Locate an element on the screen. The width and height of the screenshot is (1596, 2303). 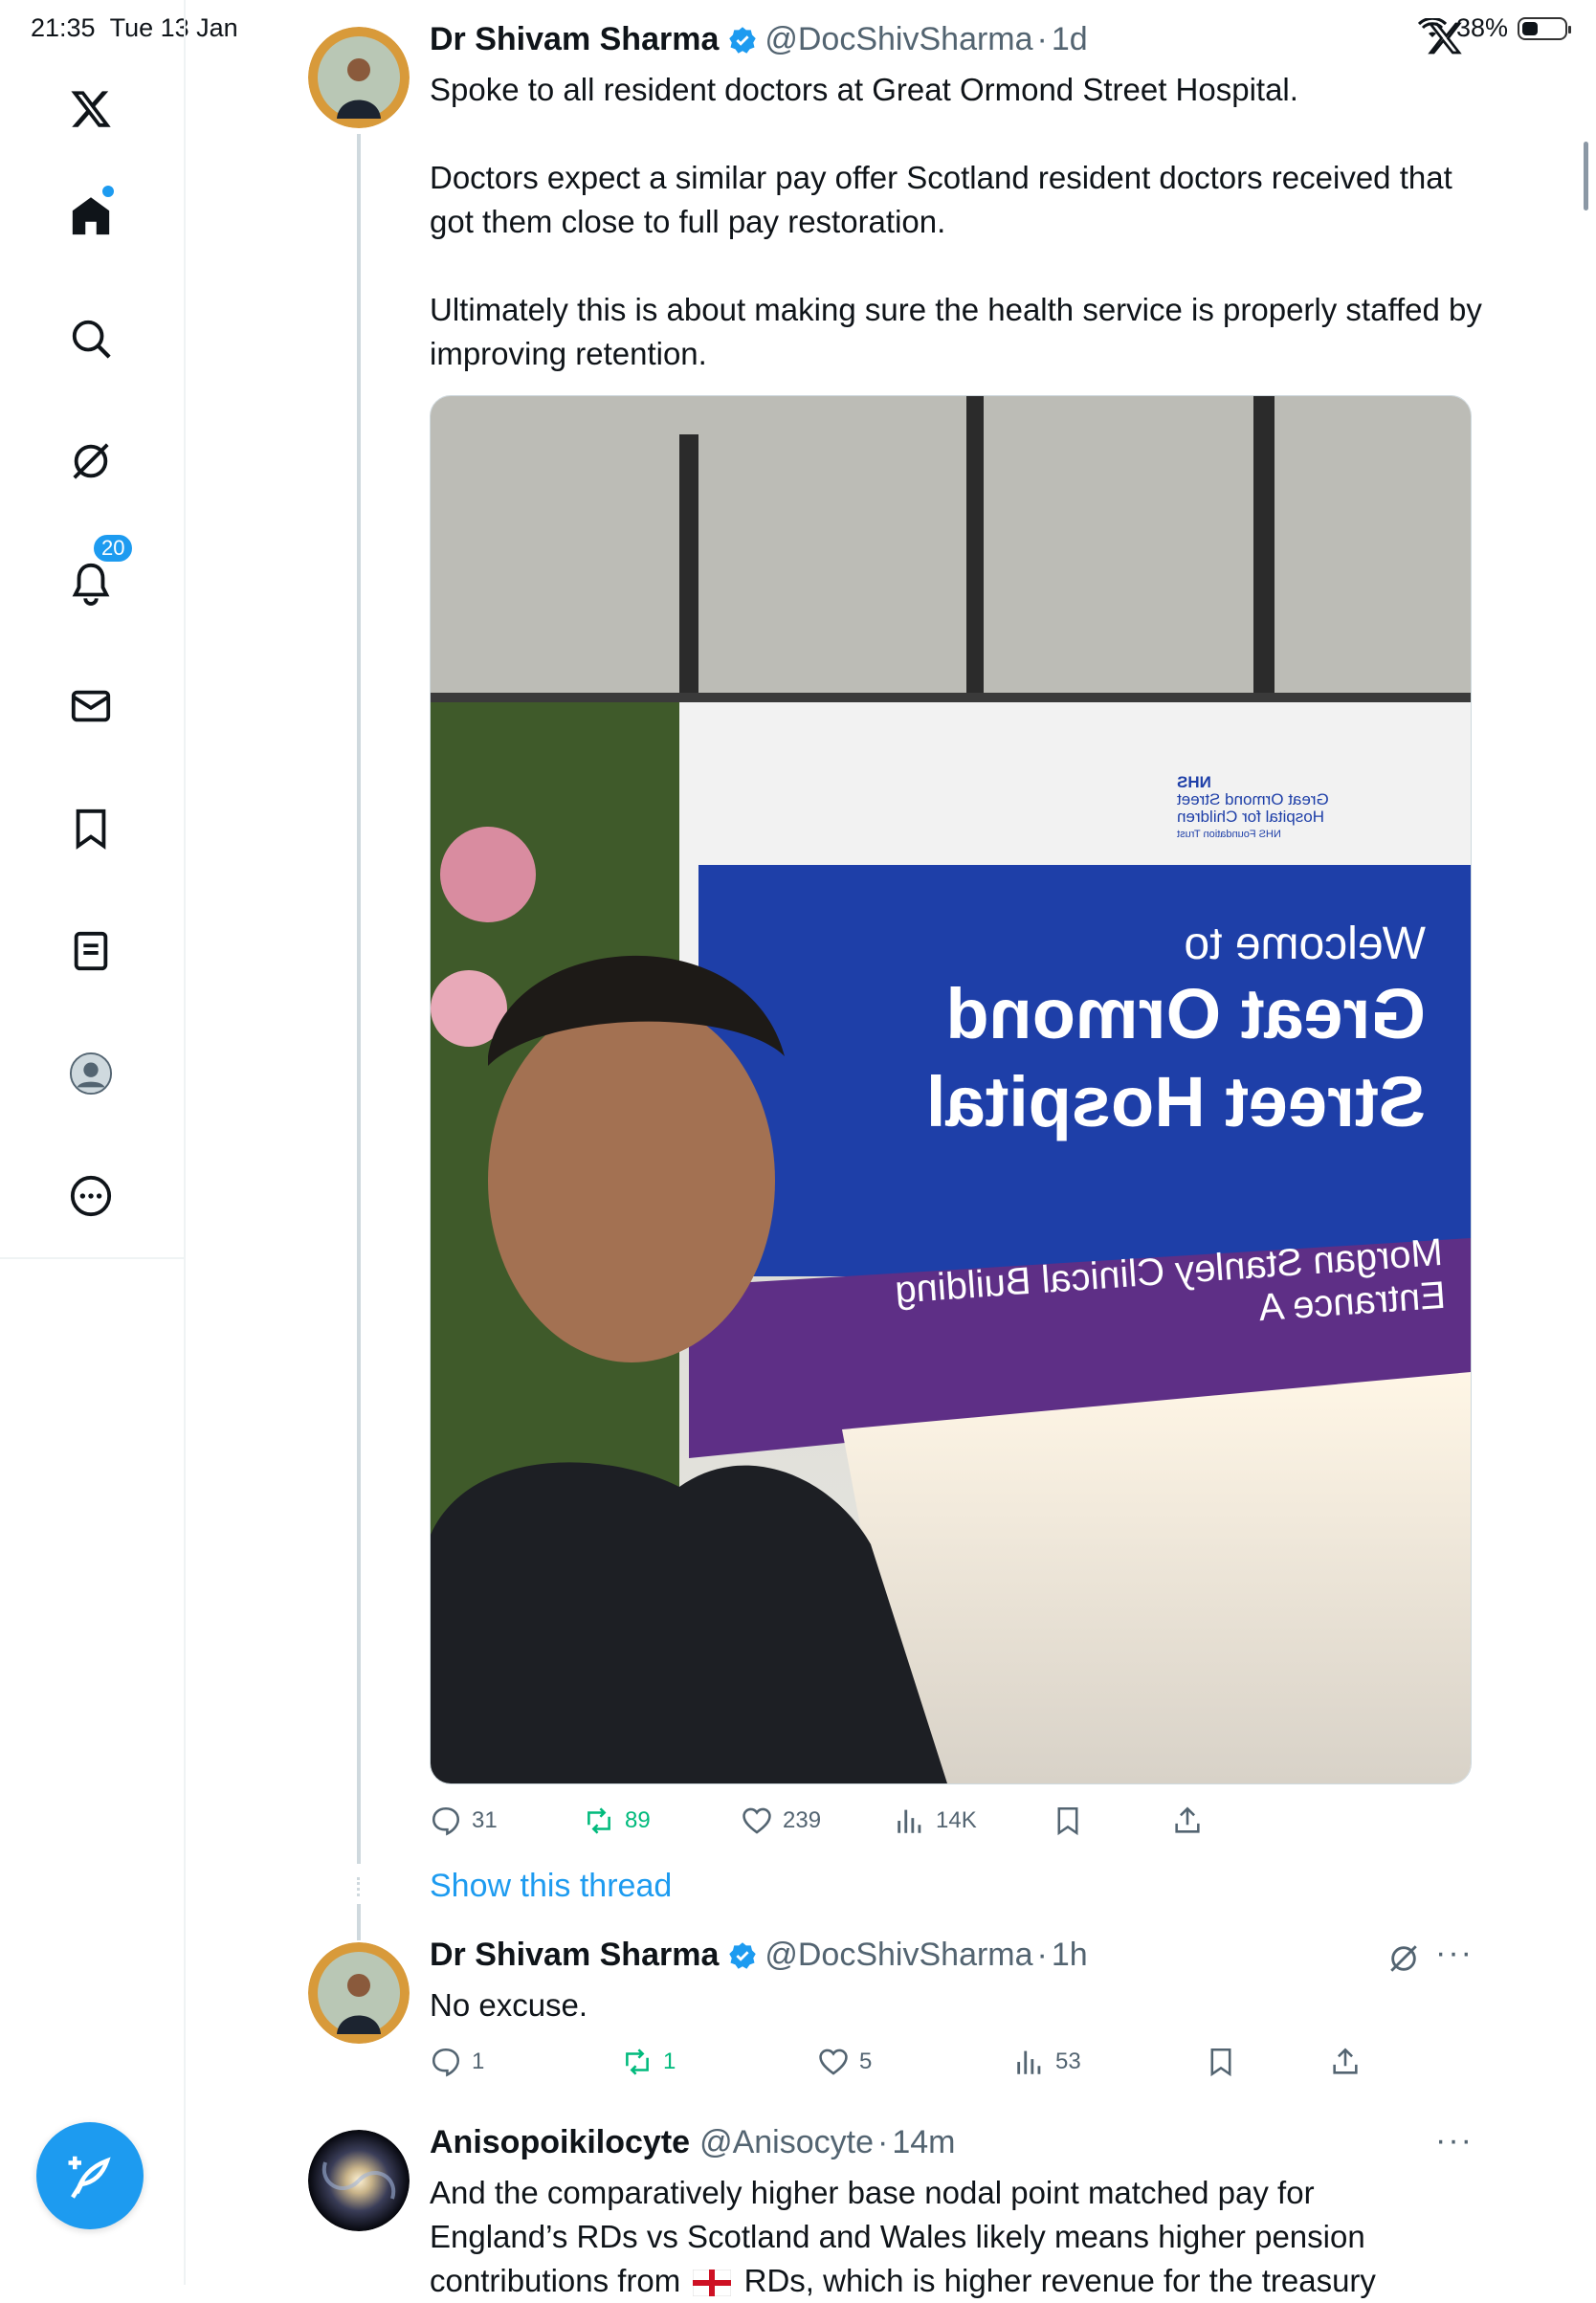
bell-icon is located at coordinates (91, 584).